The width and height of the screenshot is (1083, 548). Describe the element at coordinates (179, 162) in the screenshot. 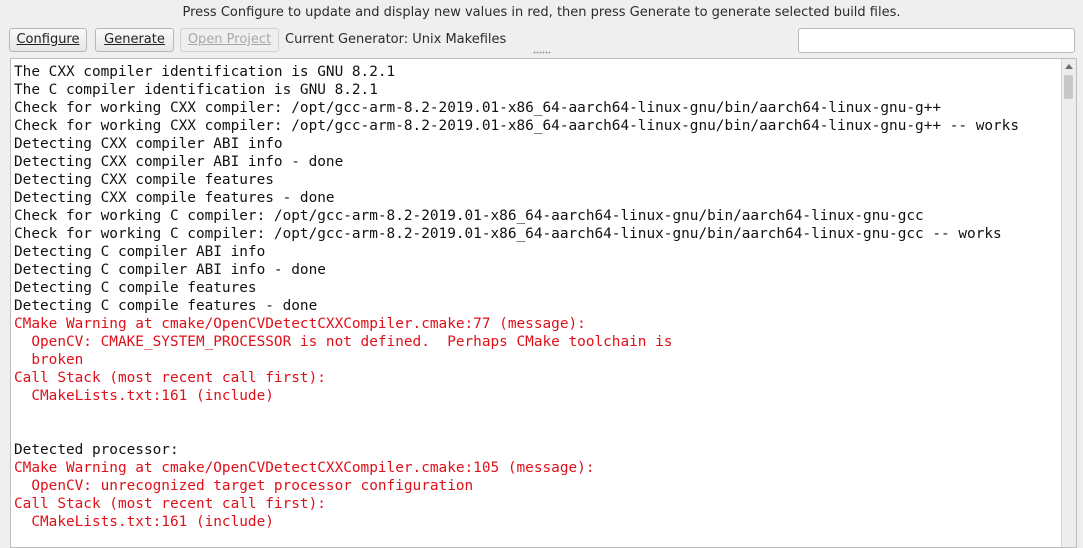

I see `log-line: Detecting CXX compiler ABI info - done` at that location.